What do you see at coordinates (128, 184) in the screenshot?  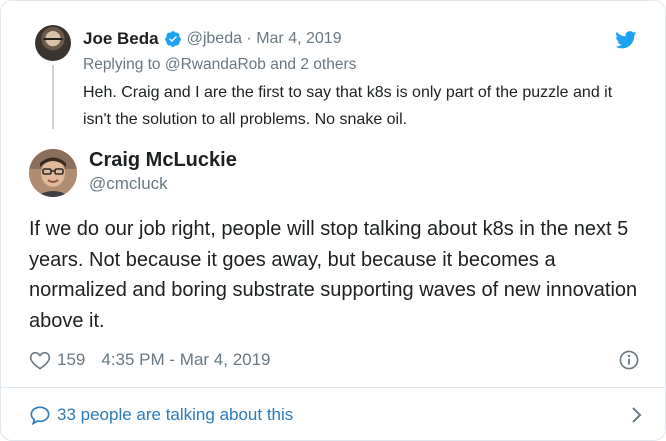 I see `author-handle: @cmcluck` at bounding box center [128, 184].